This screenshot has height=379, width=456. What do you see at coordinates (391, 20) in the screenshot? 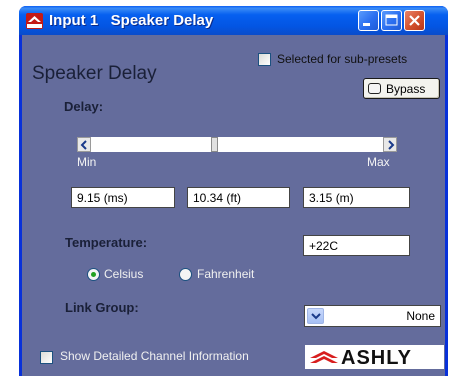
I see `maximize-button` at bounding box center [391, 20].